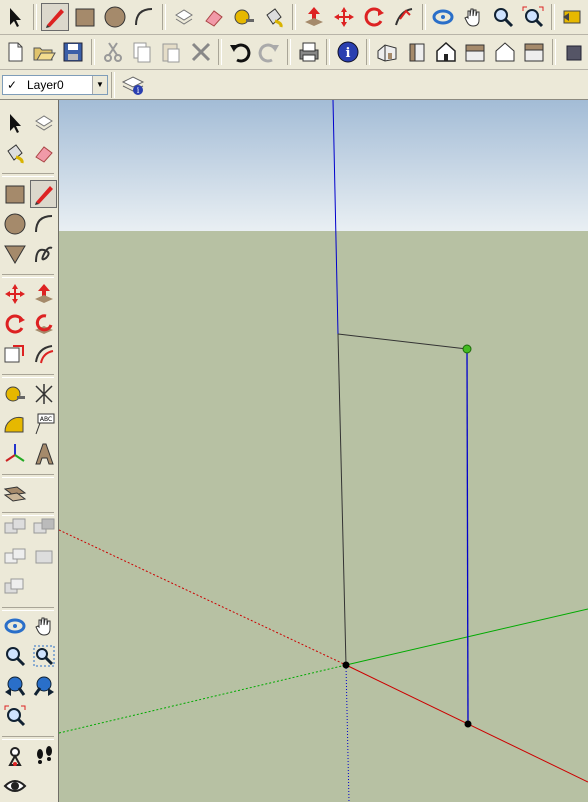 The height and width of the screenshot is (802, 588). I want to click on push-pull-icon, so click(43, 293).